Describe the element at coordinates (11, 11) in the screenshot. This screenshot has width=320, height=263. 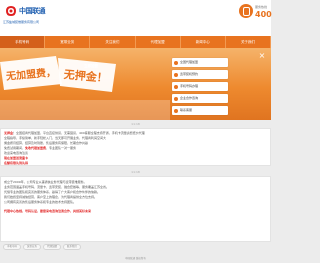
I see `unicom-knot-icon` at that location.